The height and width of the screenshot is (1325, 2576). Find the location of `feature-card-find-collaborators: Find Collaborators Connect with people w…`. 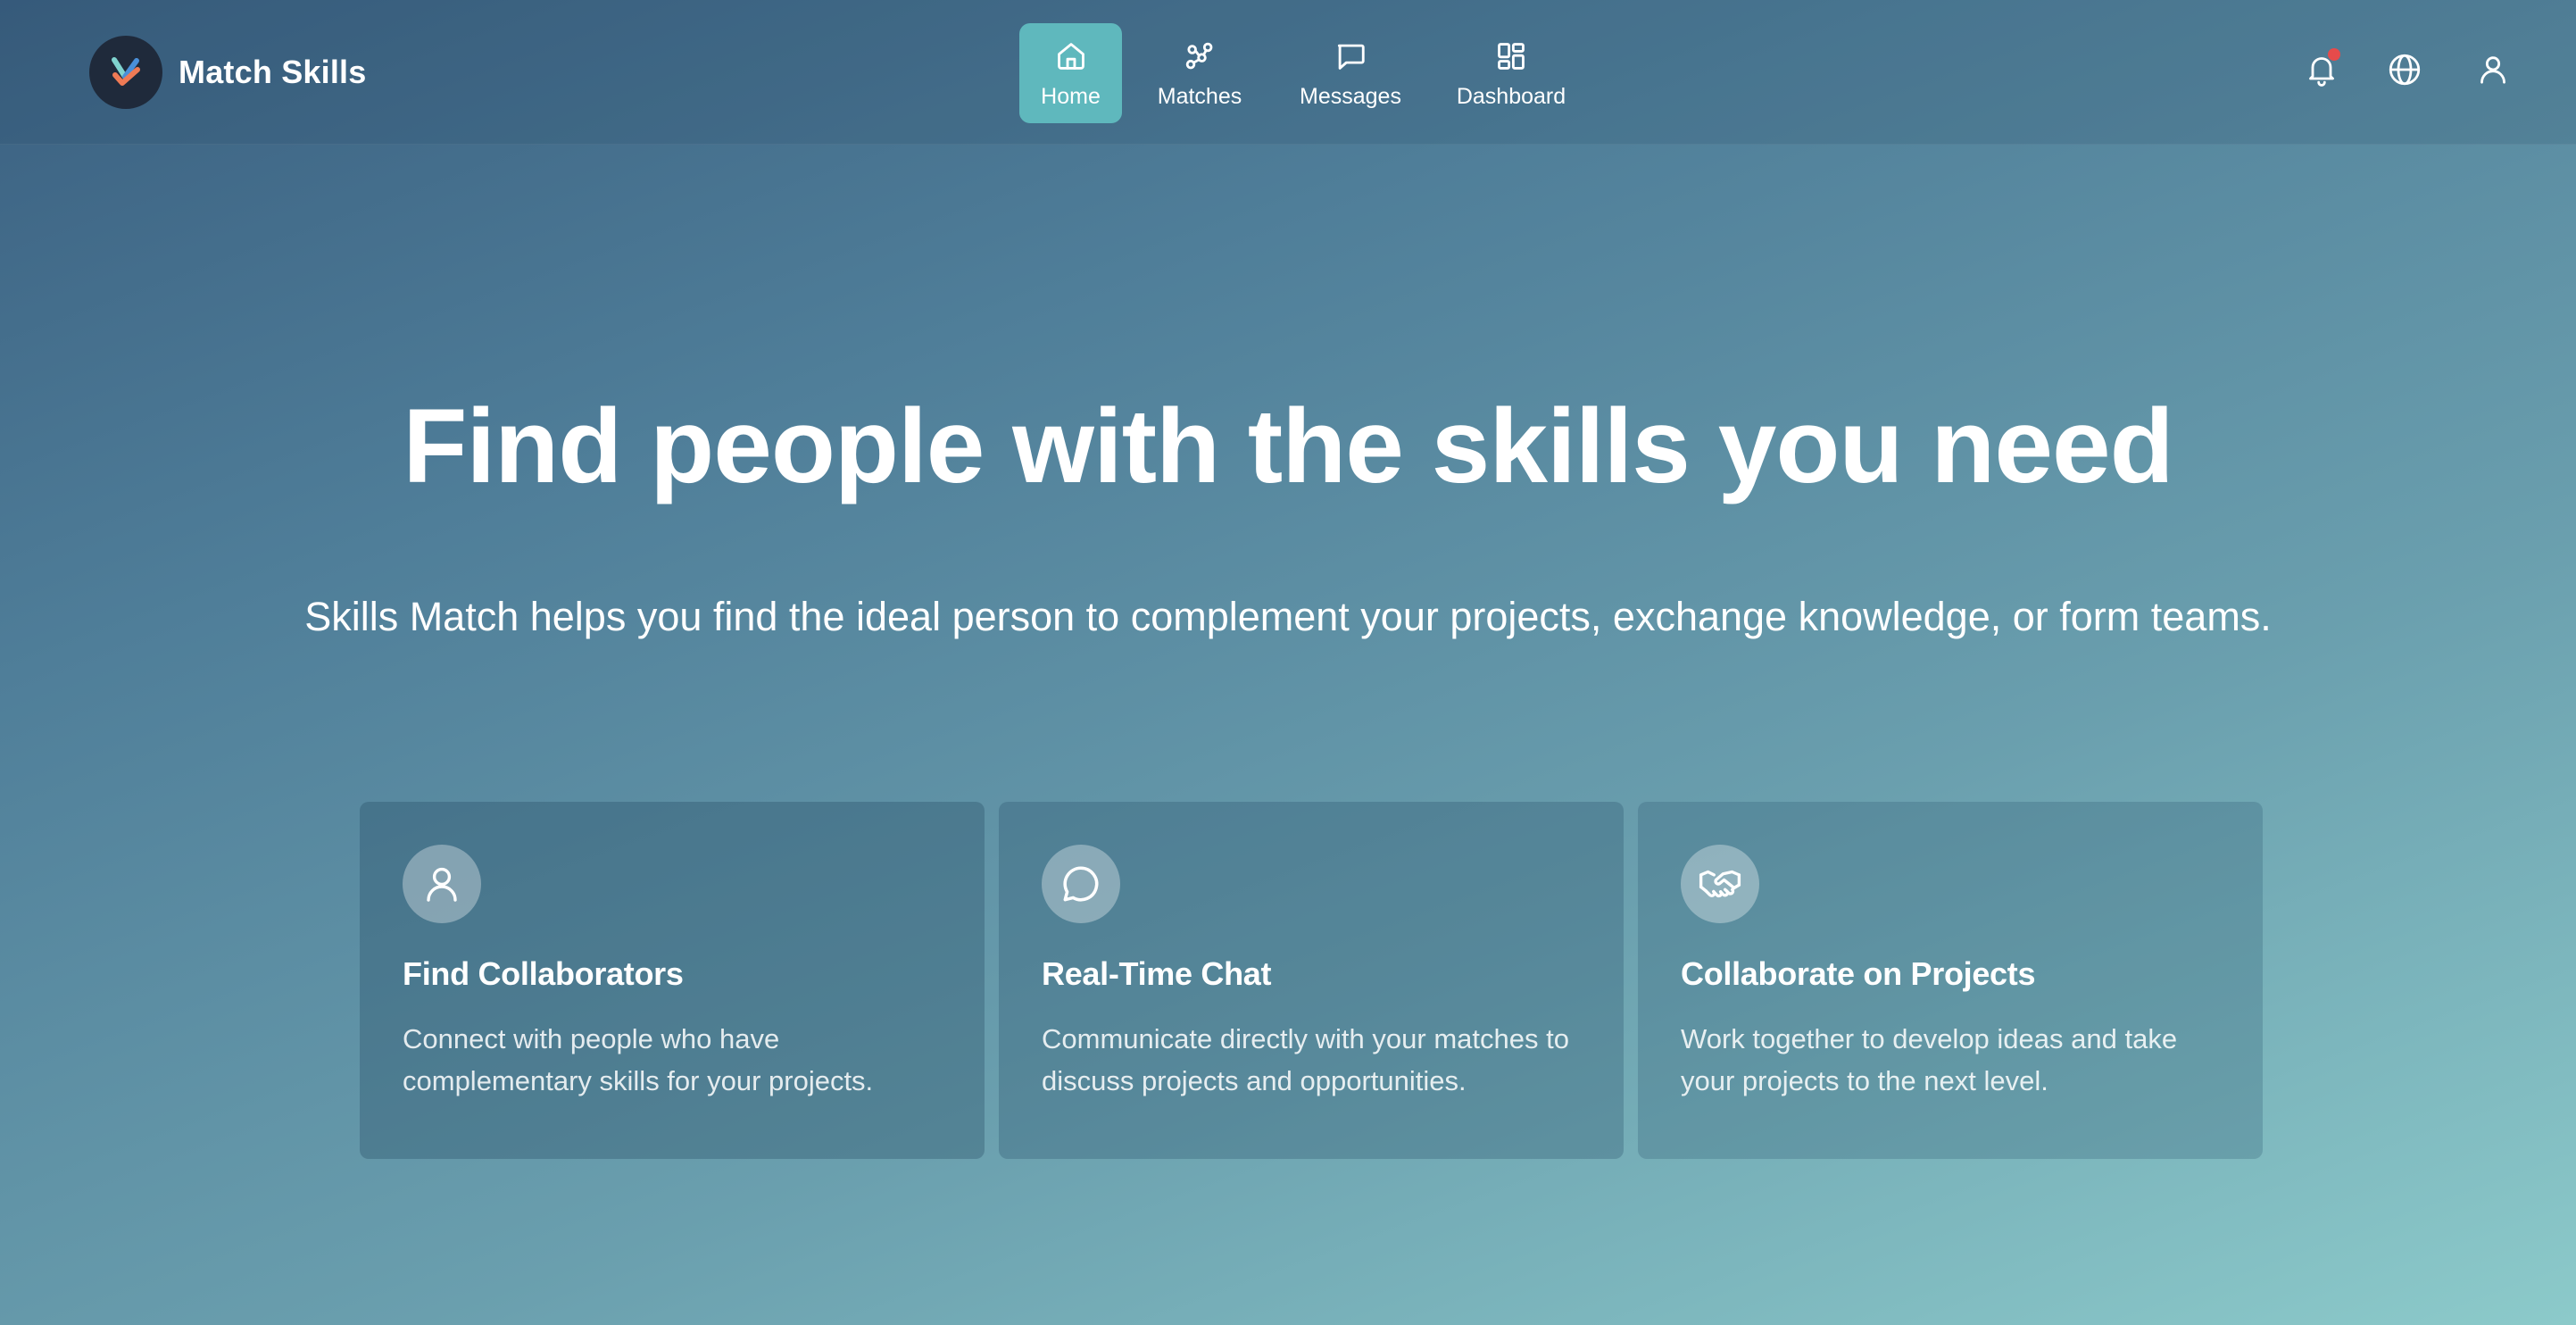

feature-card-find-collaborators: Find Collaborators Connect with people w… is located at coordinates (672, 981).